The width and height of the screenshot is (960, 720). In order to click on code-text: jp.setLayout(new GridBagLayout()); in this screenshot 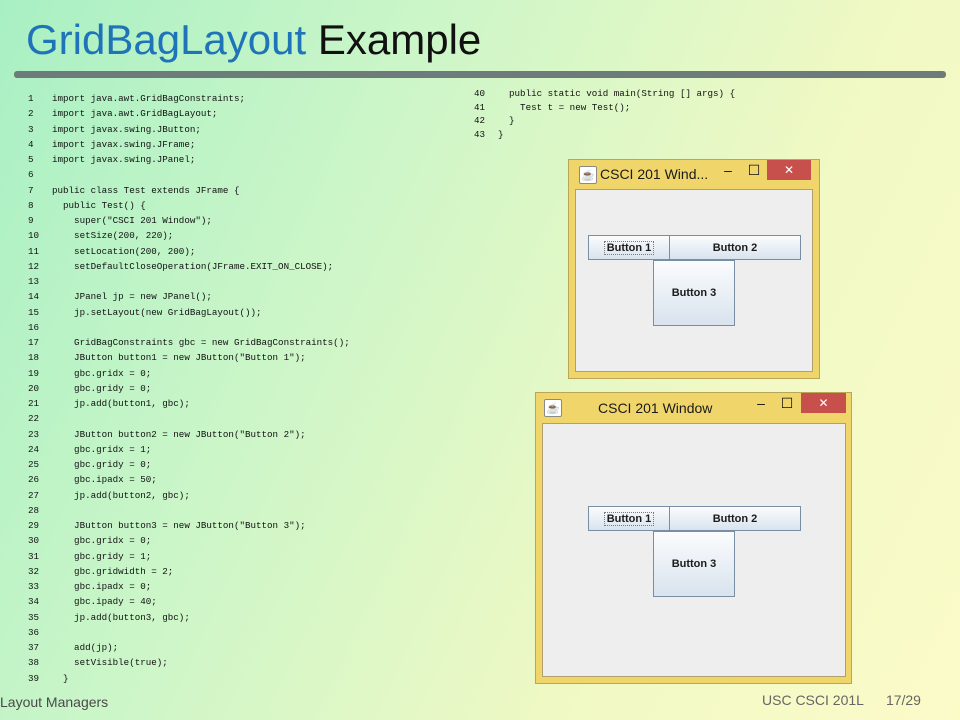, I will do `click(157, 312)`.